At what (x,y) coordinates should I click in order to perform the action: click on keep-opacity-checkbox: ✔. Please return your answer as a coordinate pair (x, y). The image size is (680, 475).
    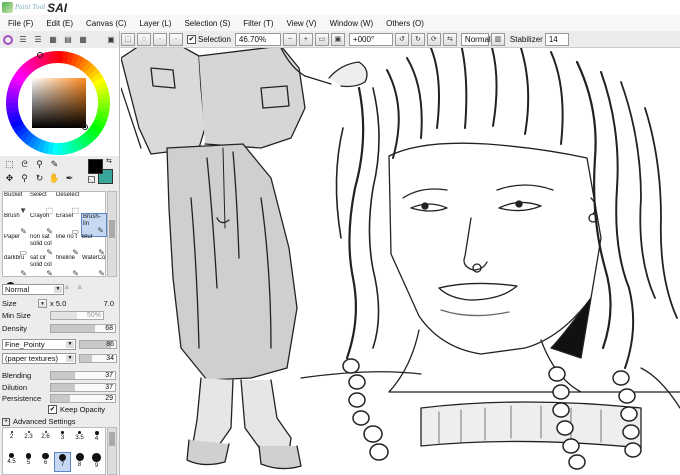
    Looking at the image, I should click on (52, 409).